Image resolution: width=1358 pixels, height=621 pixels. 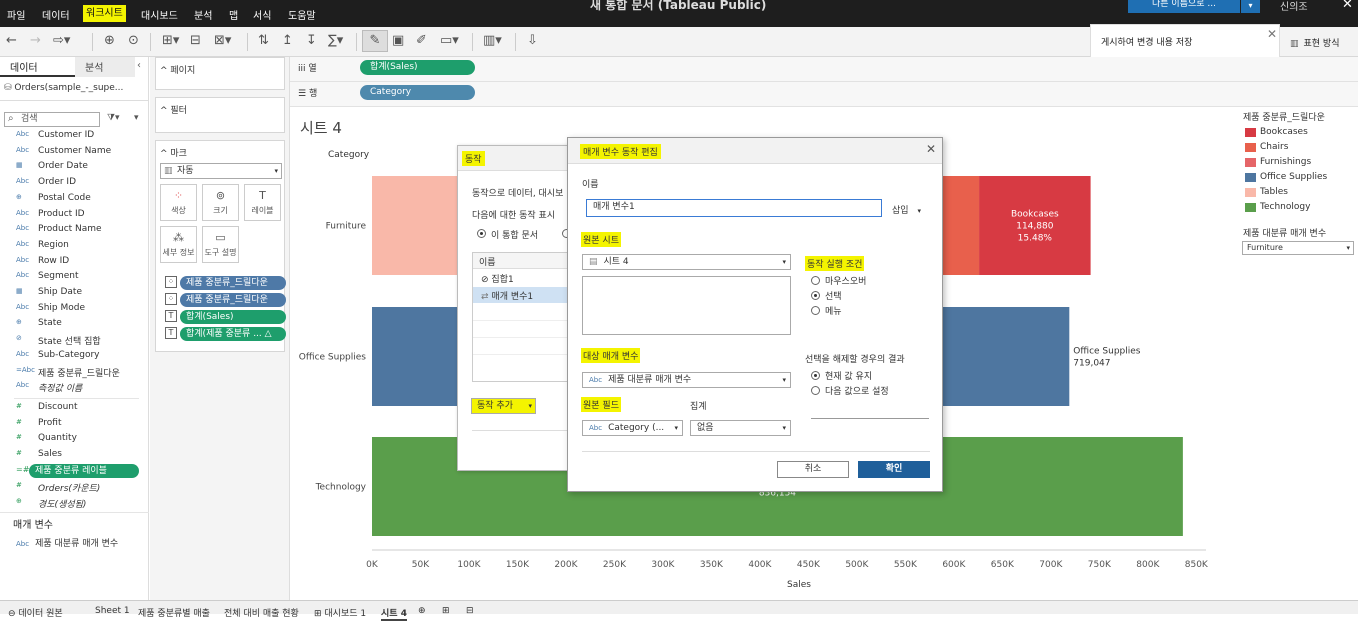 I want to click on redo-icon: ⇨▾, so click(x=61, y=40).